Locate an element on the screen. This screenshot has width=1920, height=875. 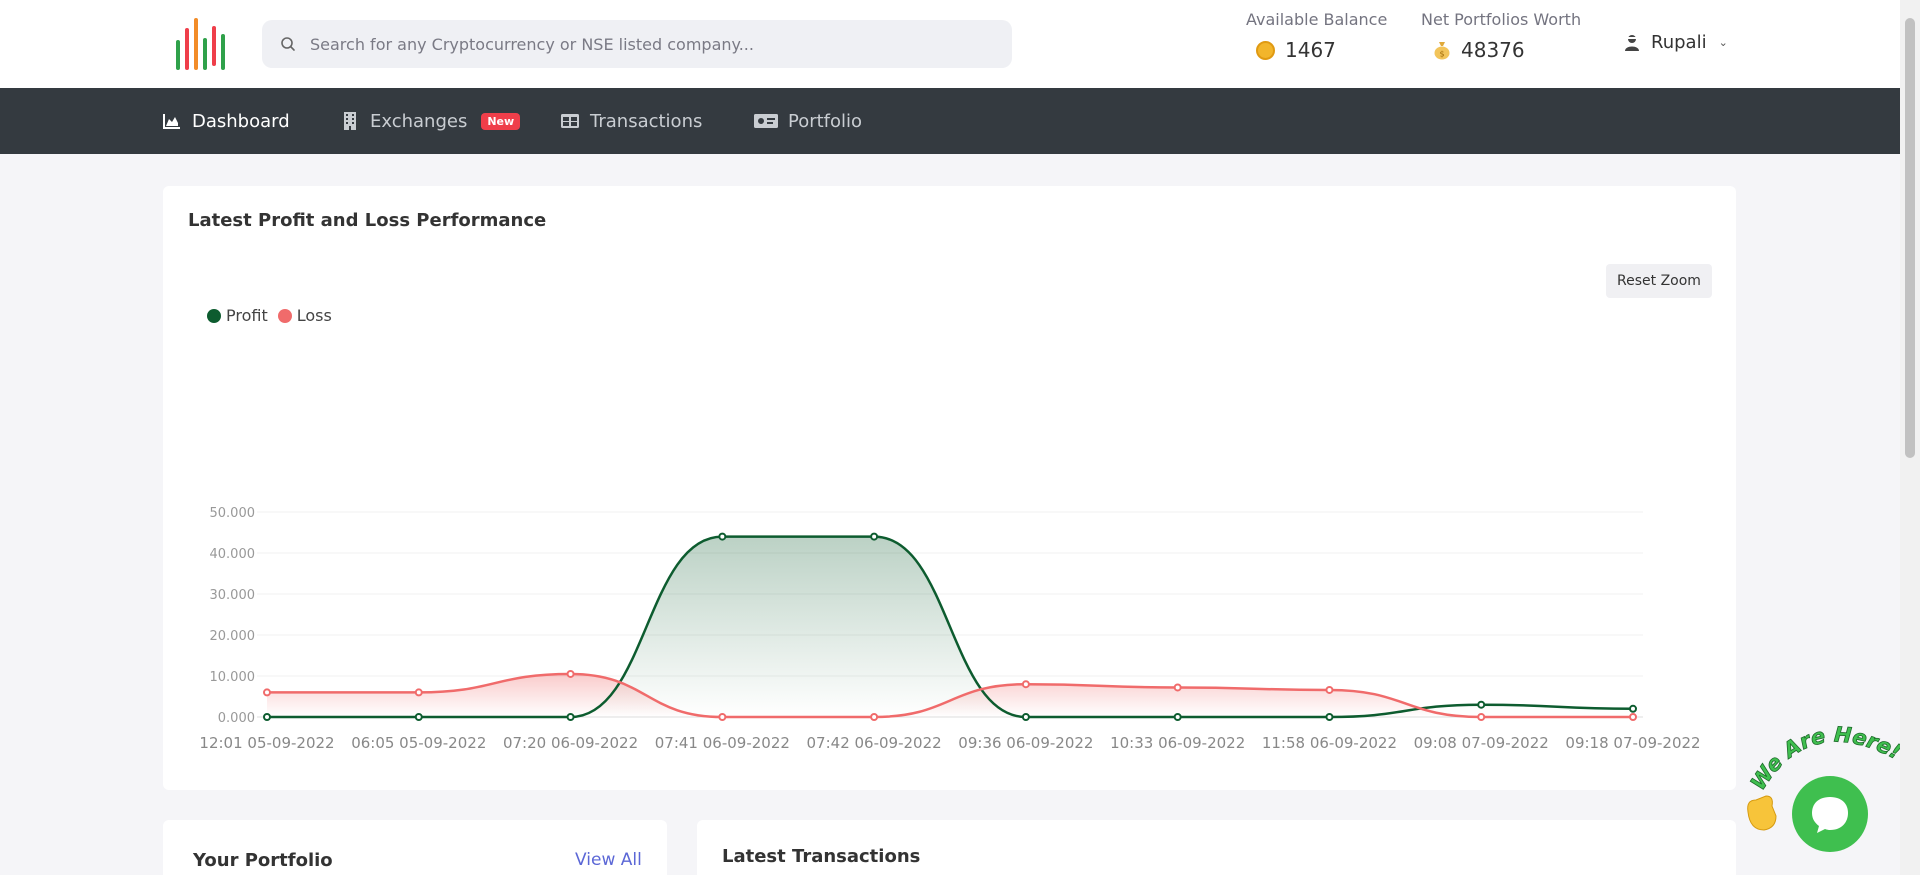
available-balance: Available Balance 1467 is located at coordinates (1316, 36).